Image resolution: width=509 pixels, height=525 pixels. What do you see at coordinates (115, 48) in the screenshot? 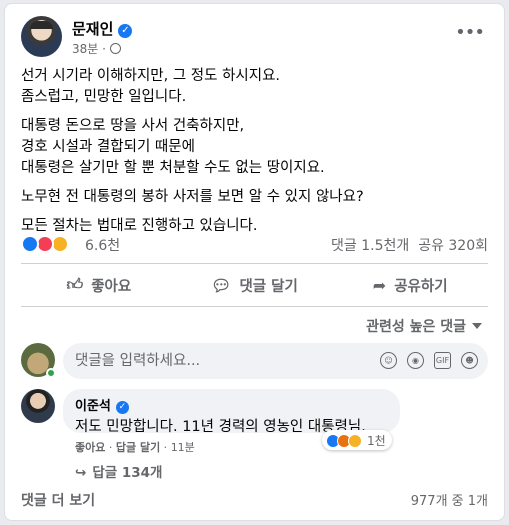
I see `globe-icon` at bounding box center [115, 48].